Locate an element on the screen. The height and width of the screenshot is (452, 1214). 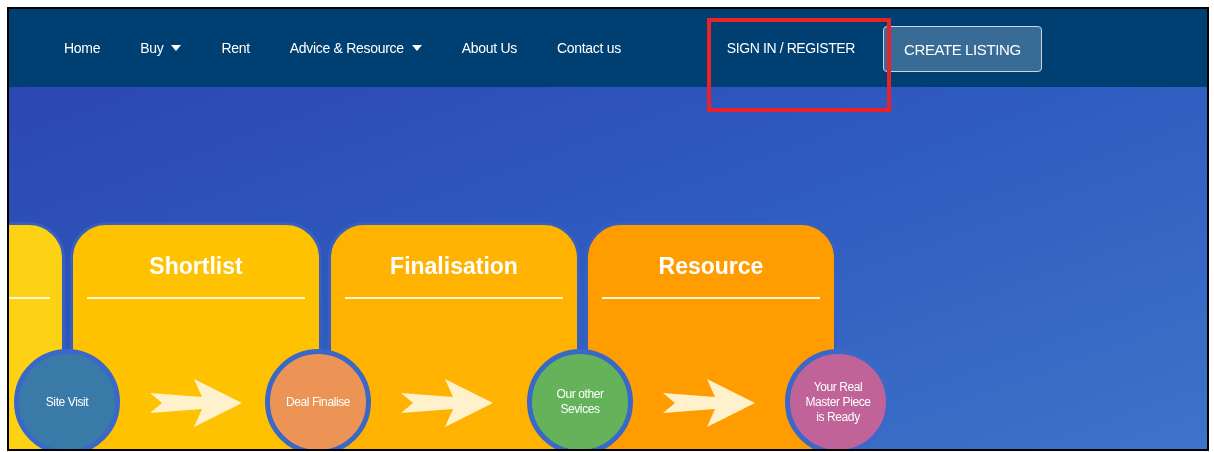
nav-link: Advice & Resource is located at coordinates (355, 48).